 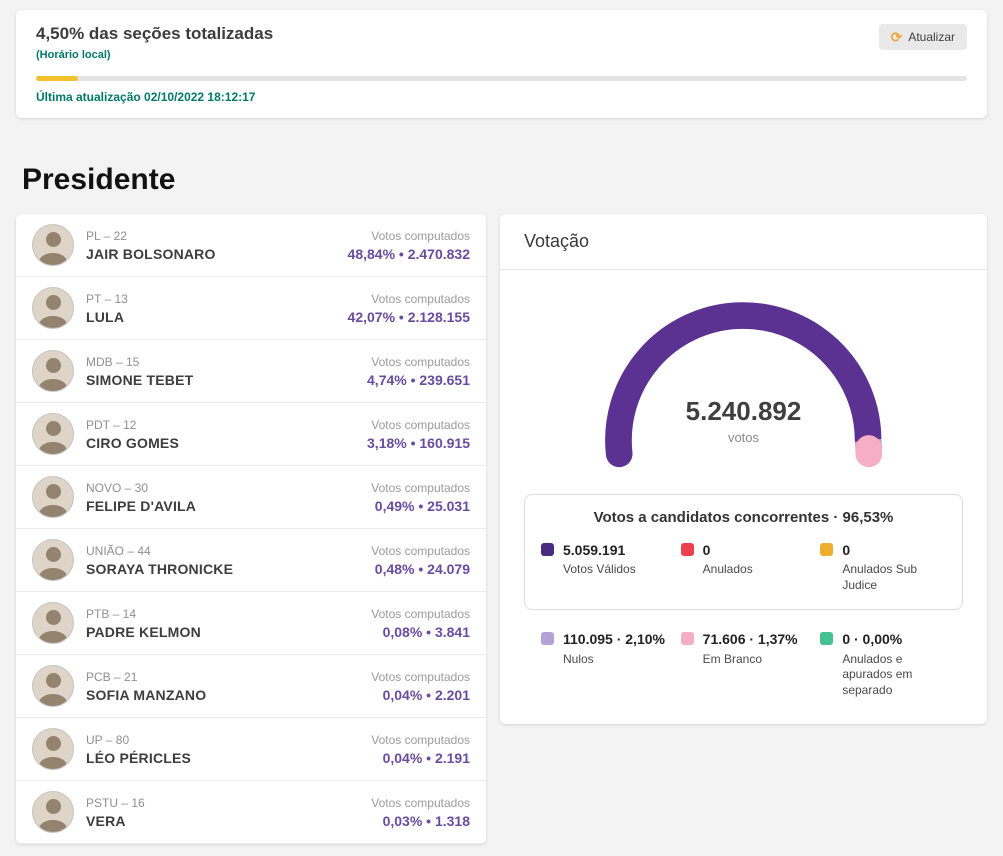 What do you see at coordinates (111, 424) in the screenshot?
I see `candidate-party: PDT – 12` at bounding box center [111, 424].